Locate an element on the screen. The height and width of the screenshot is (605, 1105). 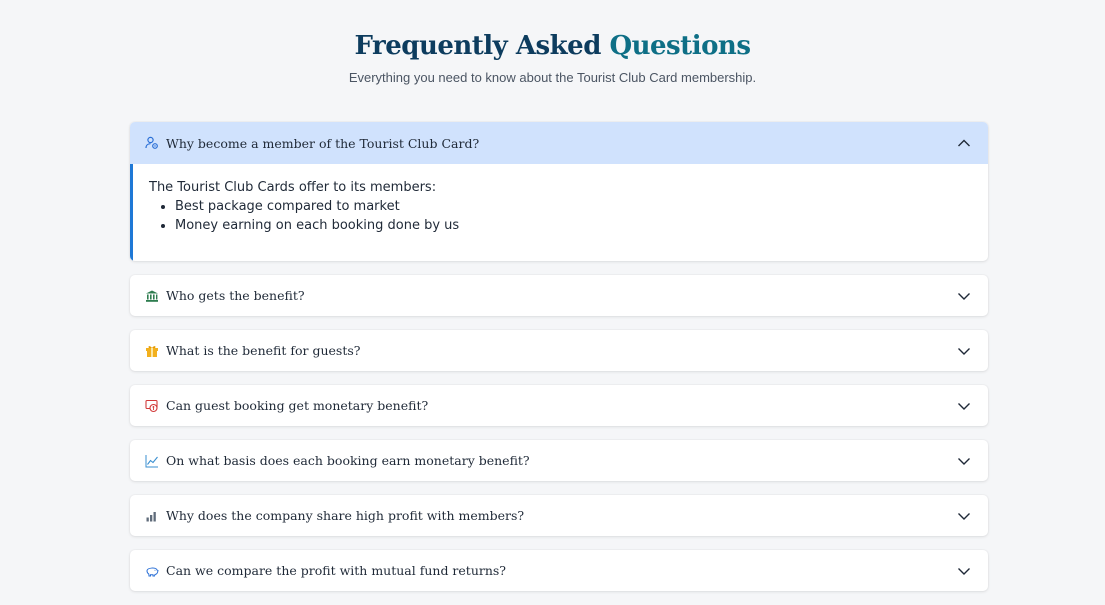
bank-icon is located at coordinates (152, 296).